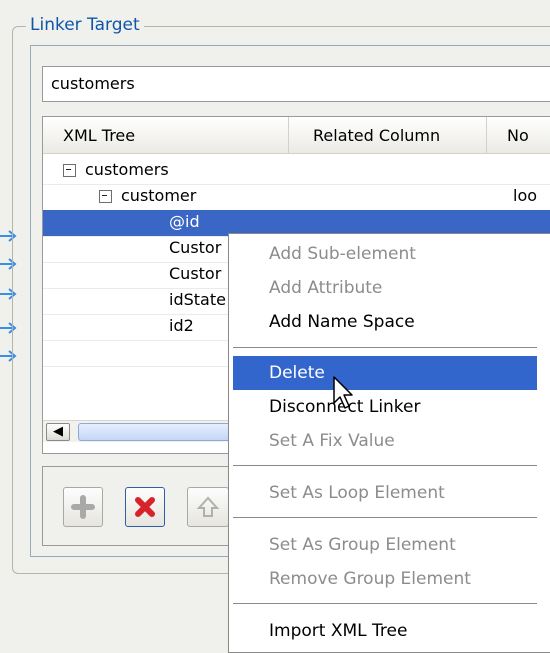 This screenshot has width=550, height=653. I want to click on up-arrow-icon, so click(208, 506).